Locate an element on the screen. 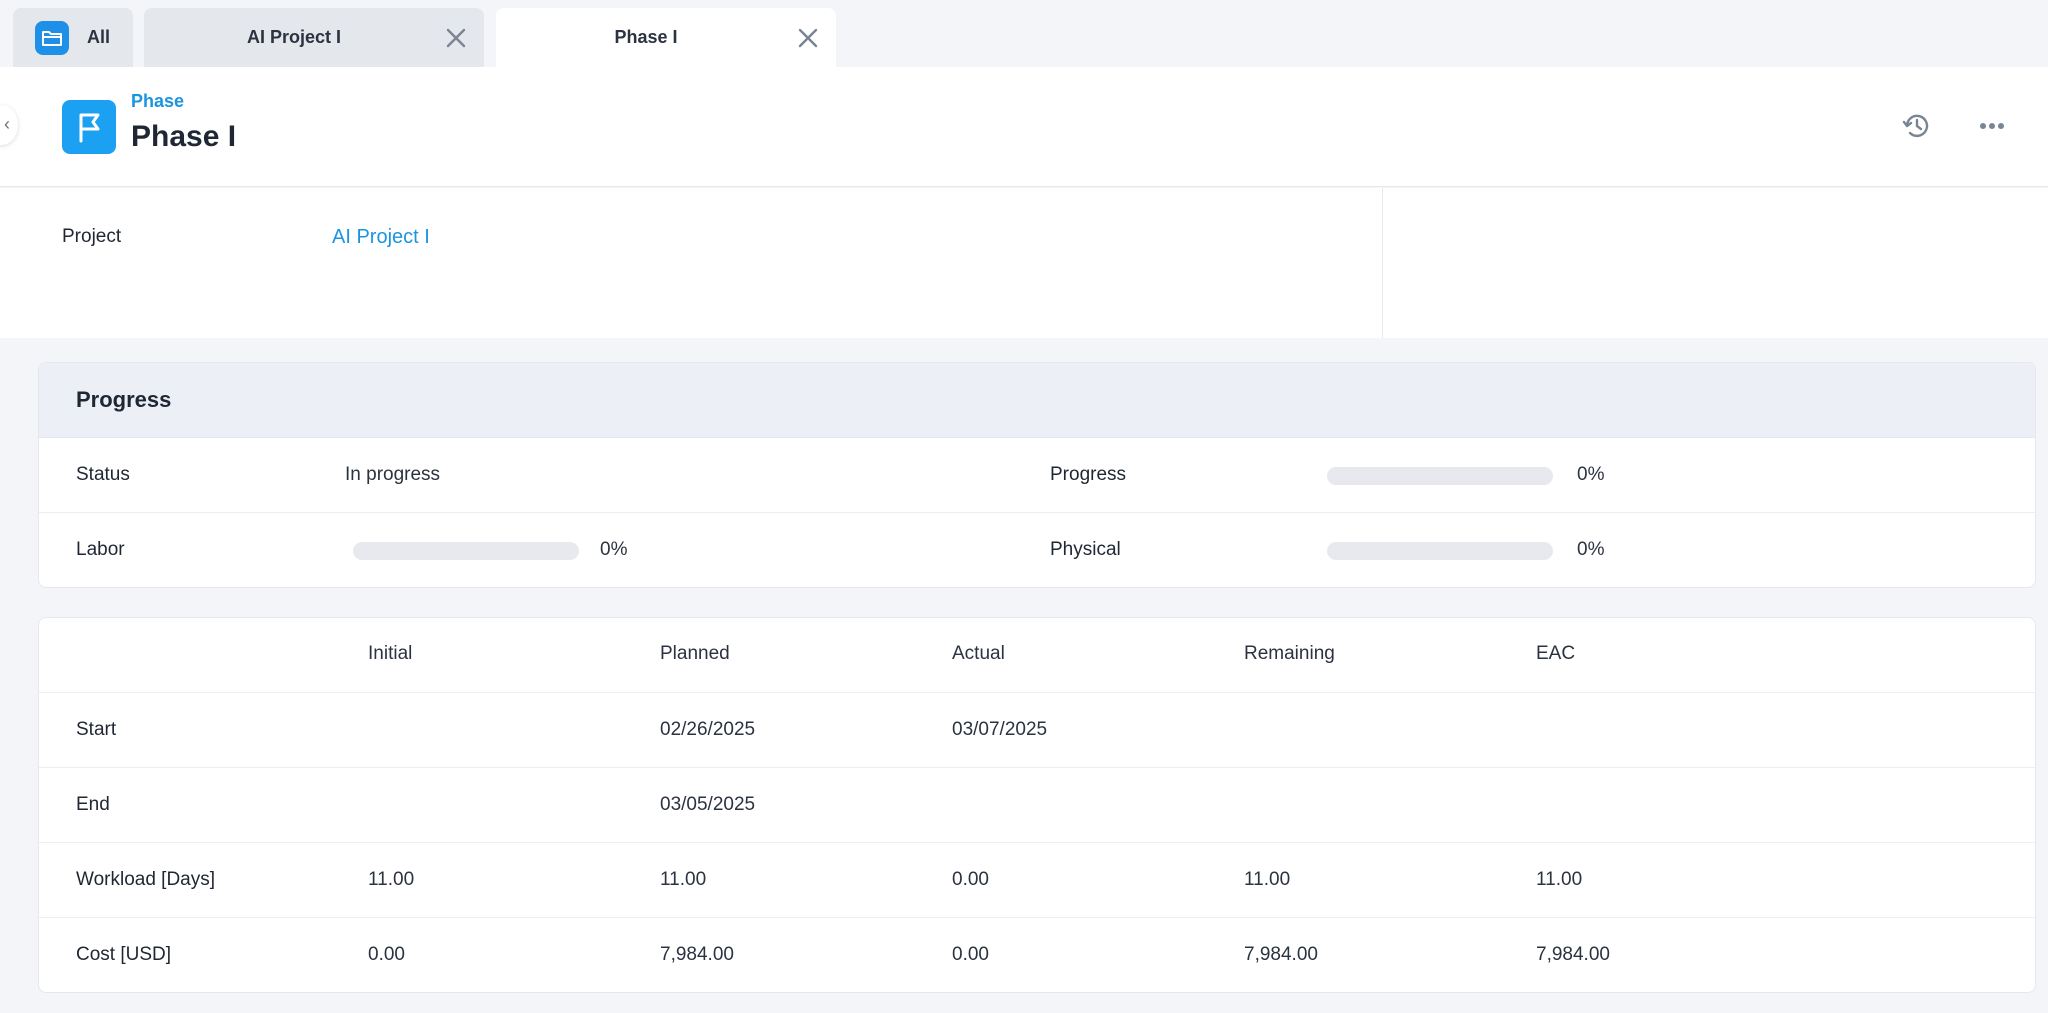 Image resolution: width=2048 pixels, height=1013 pixels. tab-bar: All AI Project I Phase I is located at coordinates (1024, 34).